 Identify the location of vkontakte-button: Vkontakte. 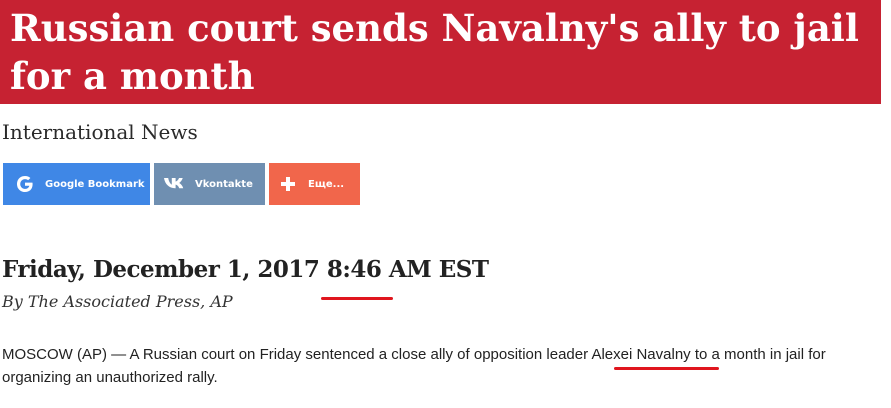
(209, 184).